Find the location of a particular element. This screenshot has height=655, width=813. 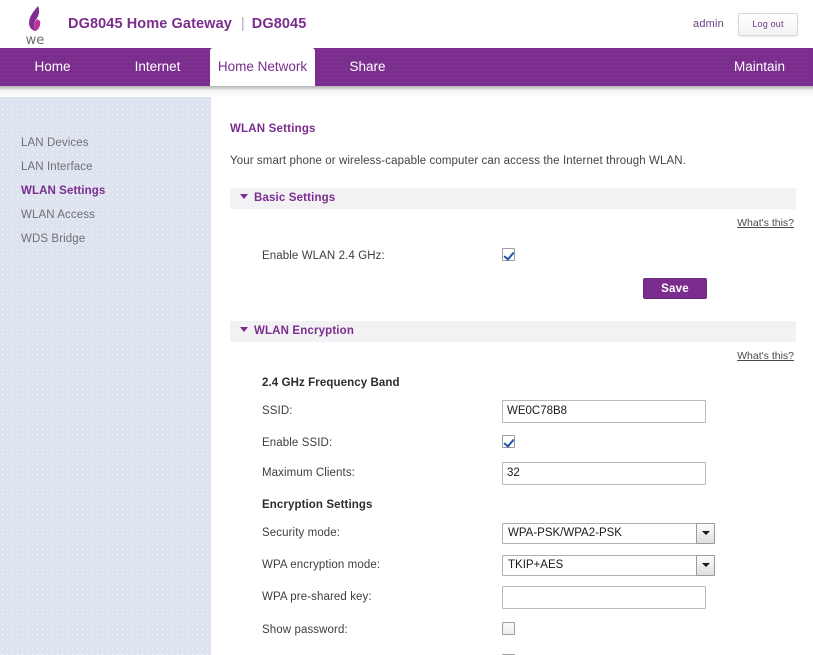

basic-settings-form: Enable WLAN 2.4 GHz: is located at coordinates (513, 256).